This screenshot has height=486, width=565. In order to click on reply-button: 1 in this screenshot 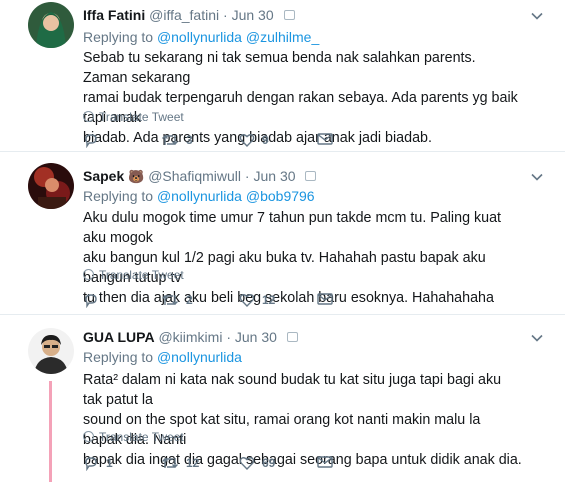, I will do `click(98, 463)`.